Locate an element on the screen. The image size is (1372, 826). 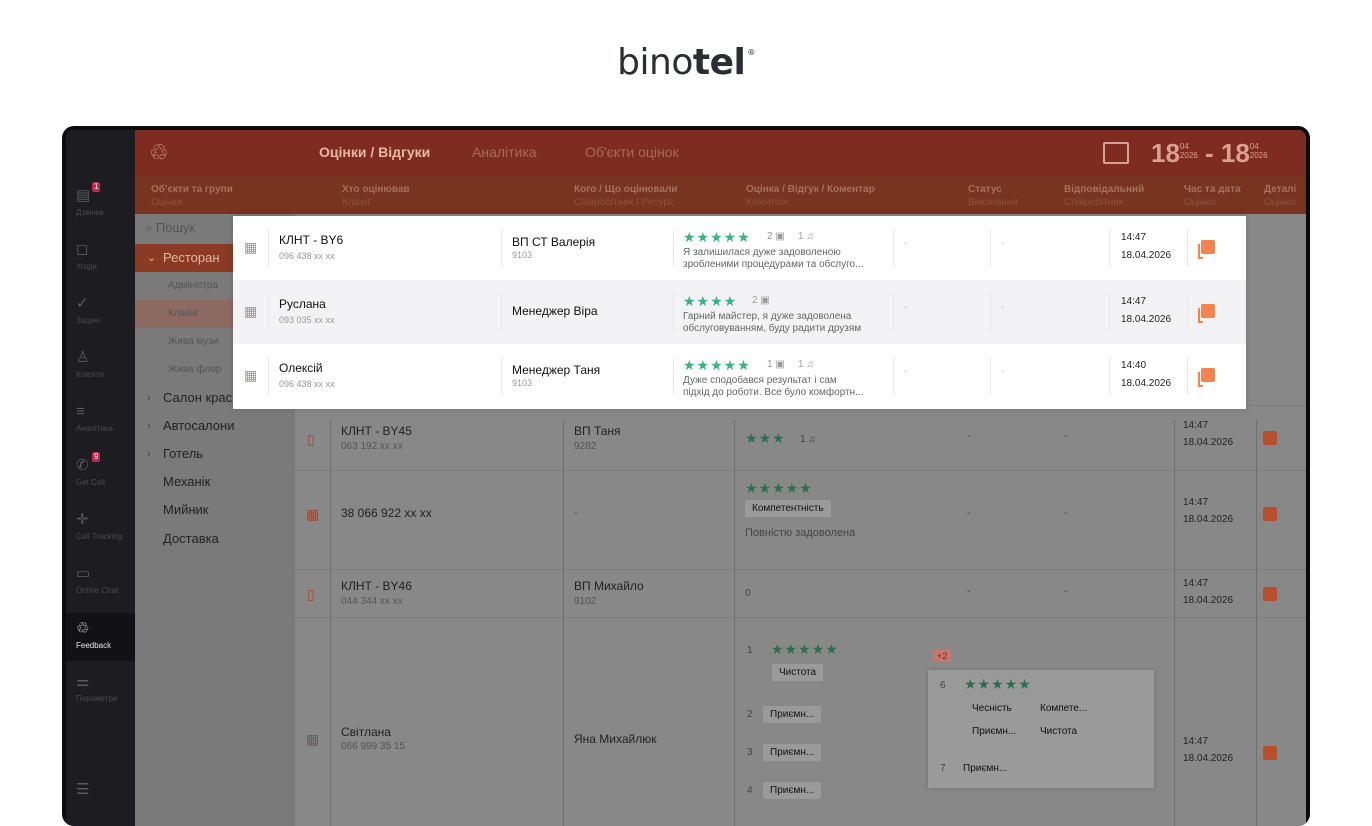
sidebar-item-settings: ⚌ Параметри is located at coordinates (100, 701).